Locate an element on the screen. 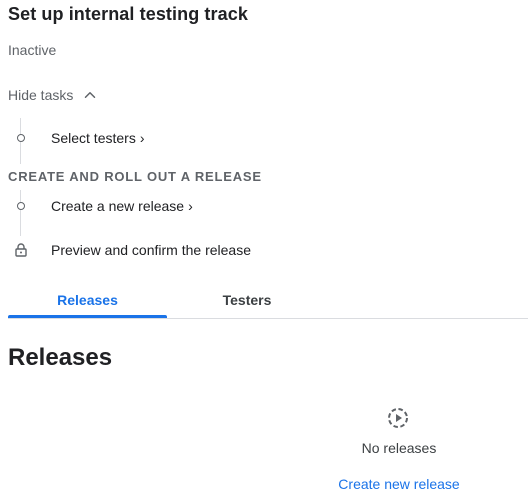 This screenshot has width=528, height=500. task-preview-confirm-label: Preview and confirm the release is located at coordinates (151, 250).